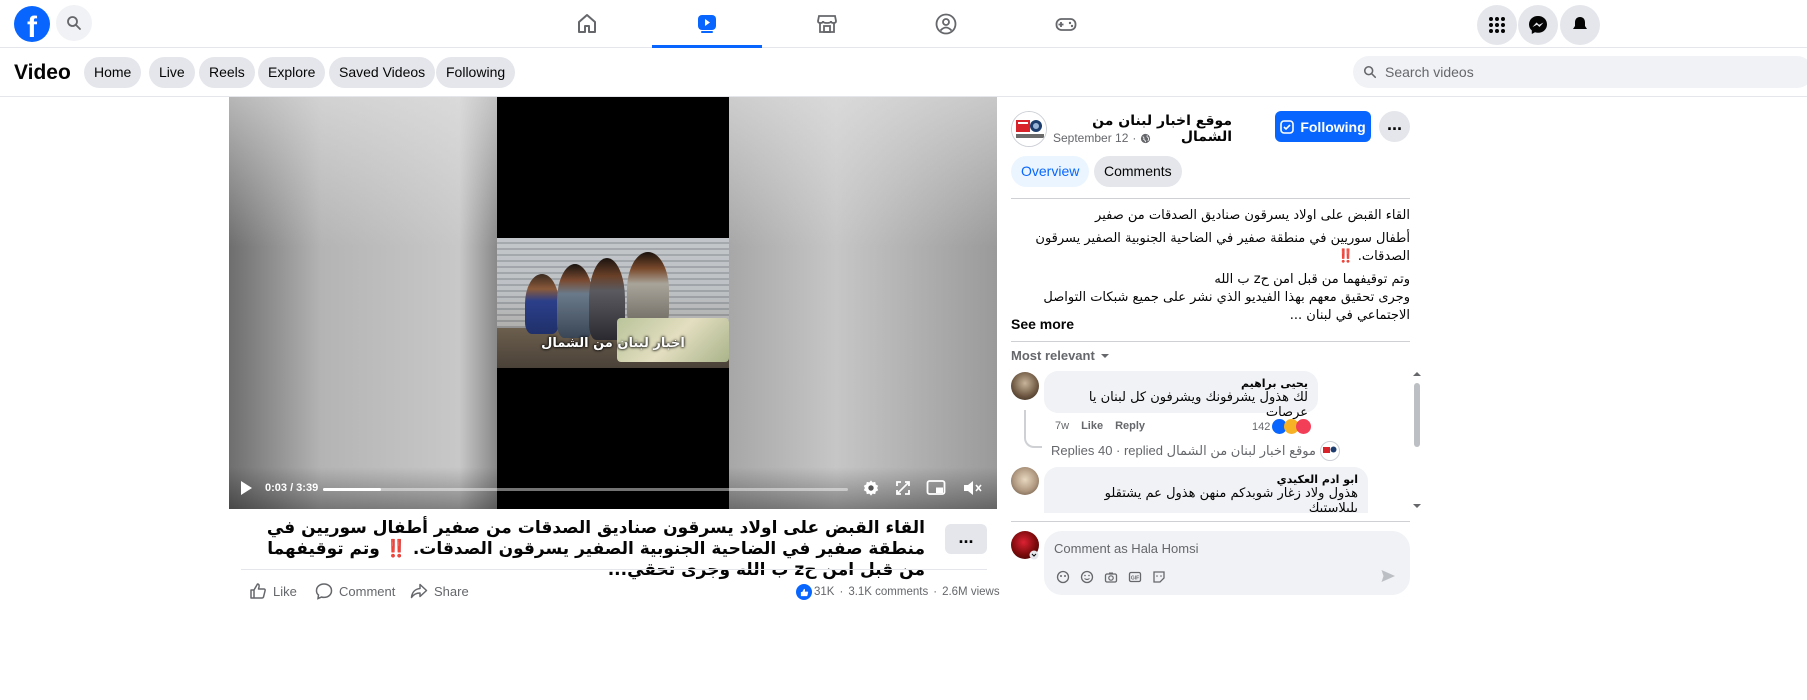 This screenshot has width=1807, height=700. I want to click on comment-button: Comment, so click(355, 591).